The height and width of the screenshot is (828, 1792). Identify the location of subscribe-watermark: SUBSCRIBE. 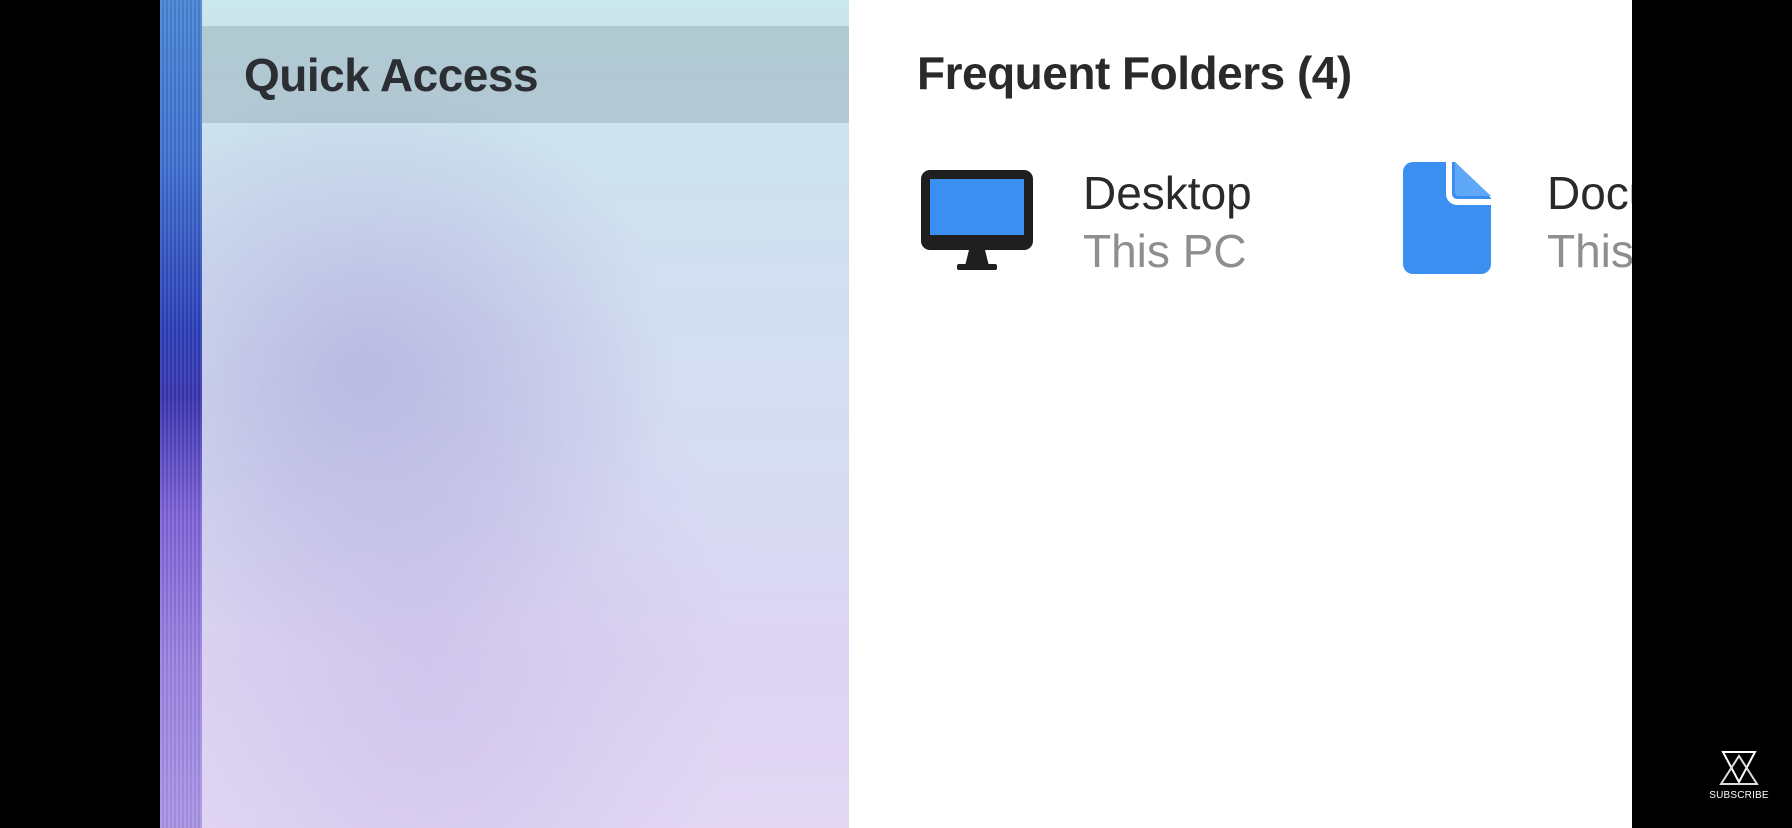
(1739, 778).